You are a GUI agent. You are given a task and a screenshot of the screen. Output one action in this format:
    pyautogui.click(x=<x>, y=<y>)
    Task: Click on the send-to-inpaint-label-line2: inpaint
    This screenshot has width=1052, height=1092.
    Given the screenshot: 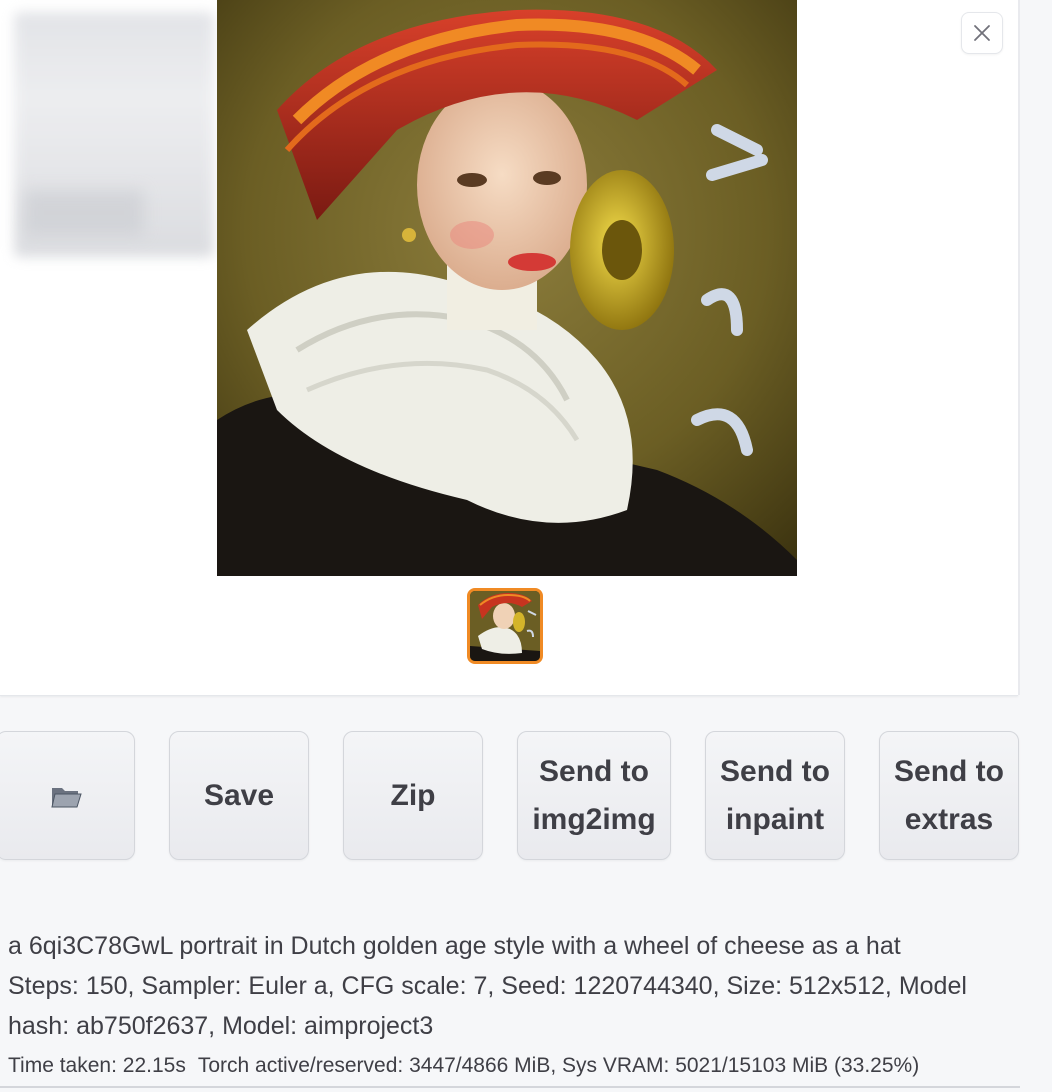 What is the action you would take?
    pyautogui.click(x=775, y=819)
    